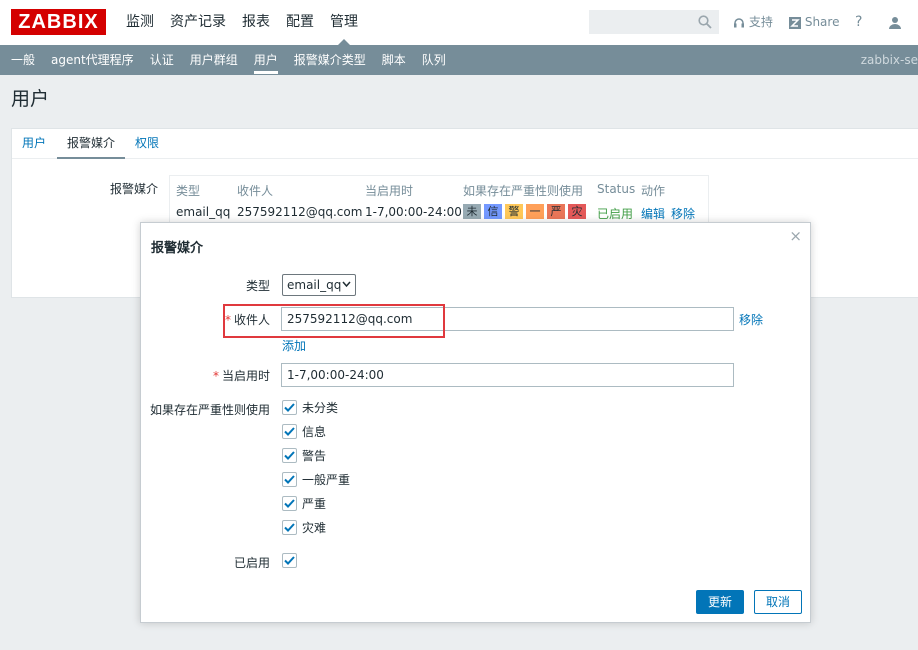 This screenshot has width=918, height=650. Describe the element at coordinates (251, 563) in the screenshot. I see `enabled-label: 已启用` at that location.